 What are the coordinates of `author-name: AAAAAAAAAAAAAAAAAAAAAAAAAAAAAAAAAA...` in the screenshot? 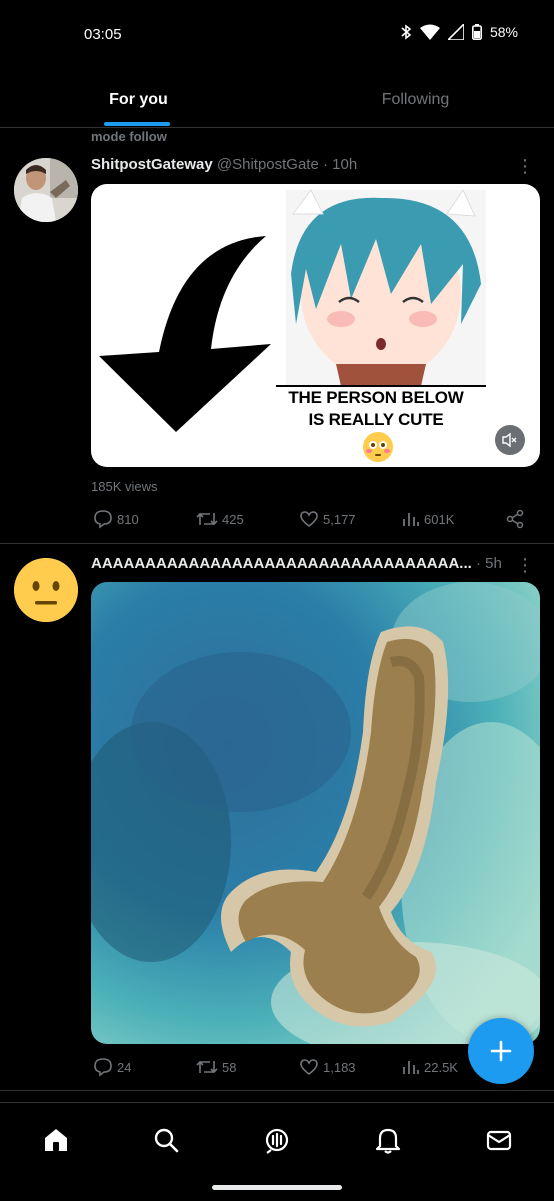 It's located at (281, 563).